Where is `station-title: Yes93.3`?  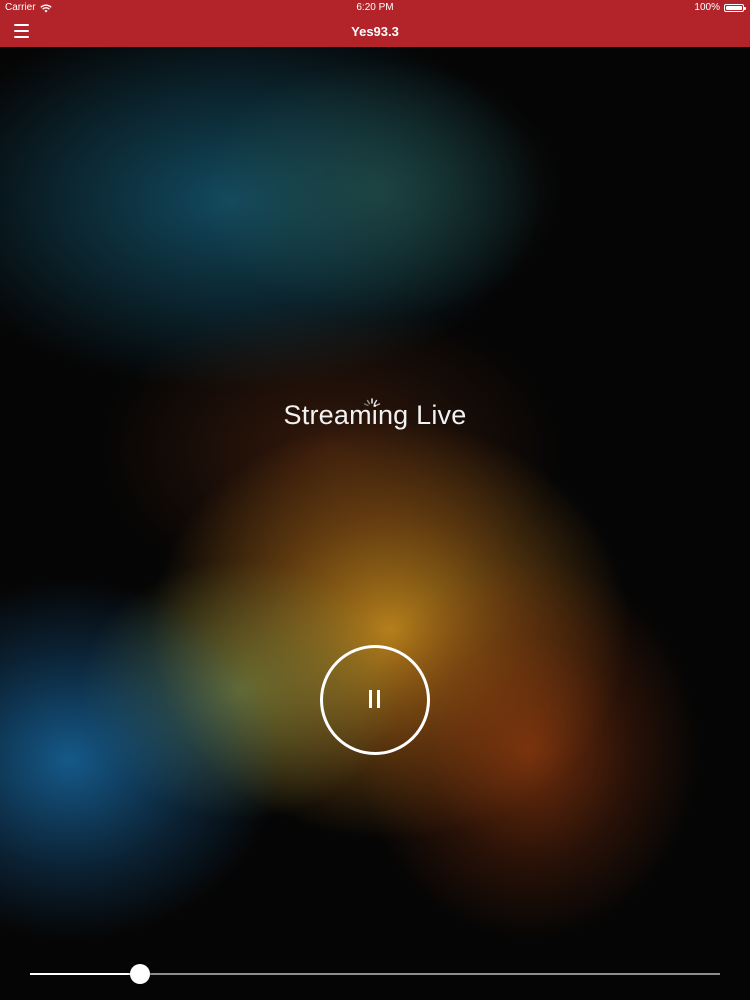
station-title: Yes93.3 is located at coordinates (375, 31).